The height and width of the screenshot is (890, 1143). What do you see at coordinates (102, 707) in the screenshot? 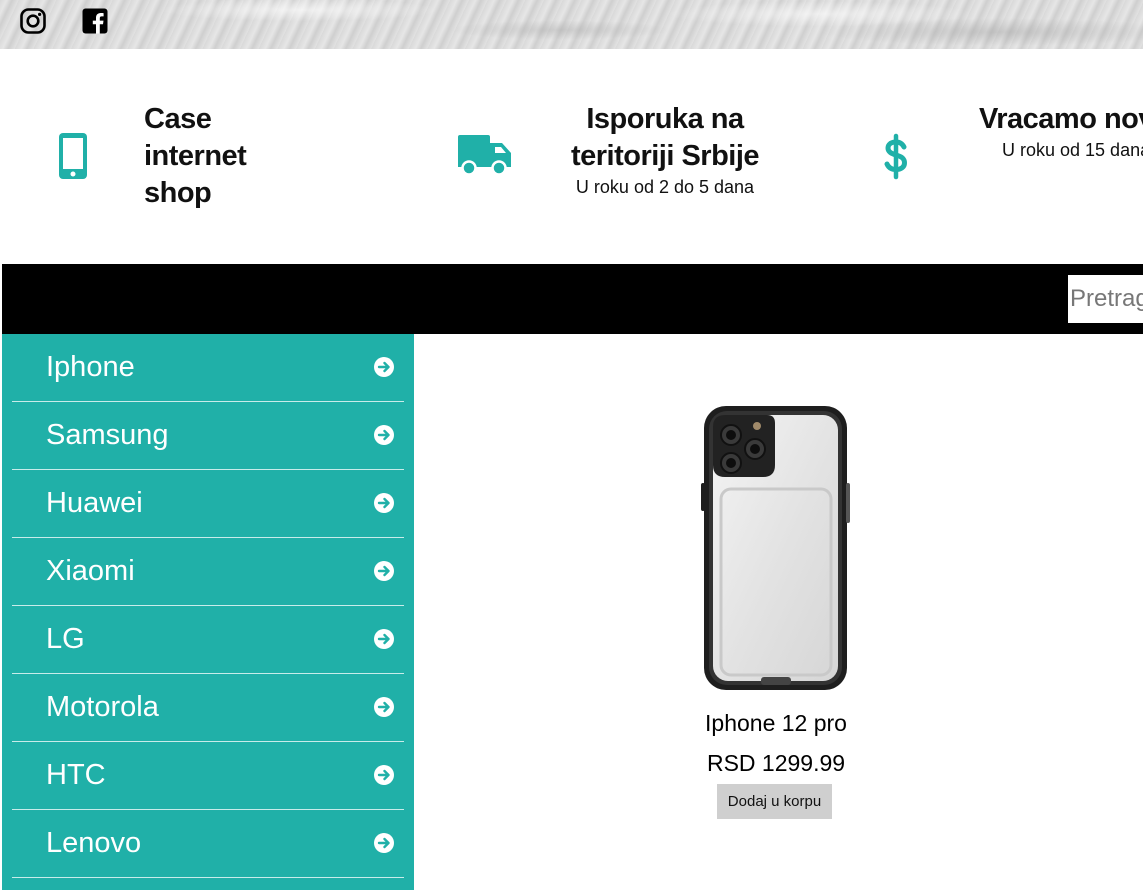
I see `sidebar-item-label: Motorola` at bounding box center [102, 707].